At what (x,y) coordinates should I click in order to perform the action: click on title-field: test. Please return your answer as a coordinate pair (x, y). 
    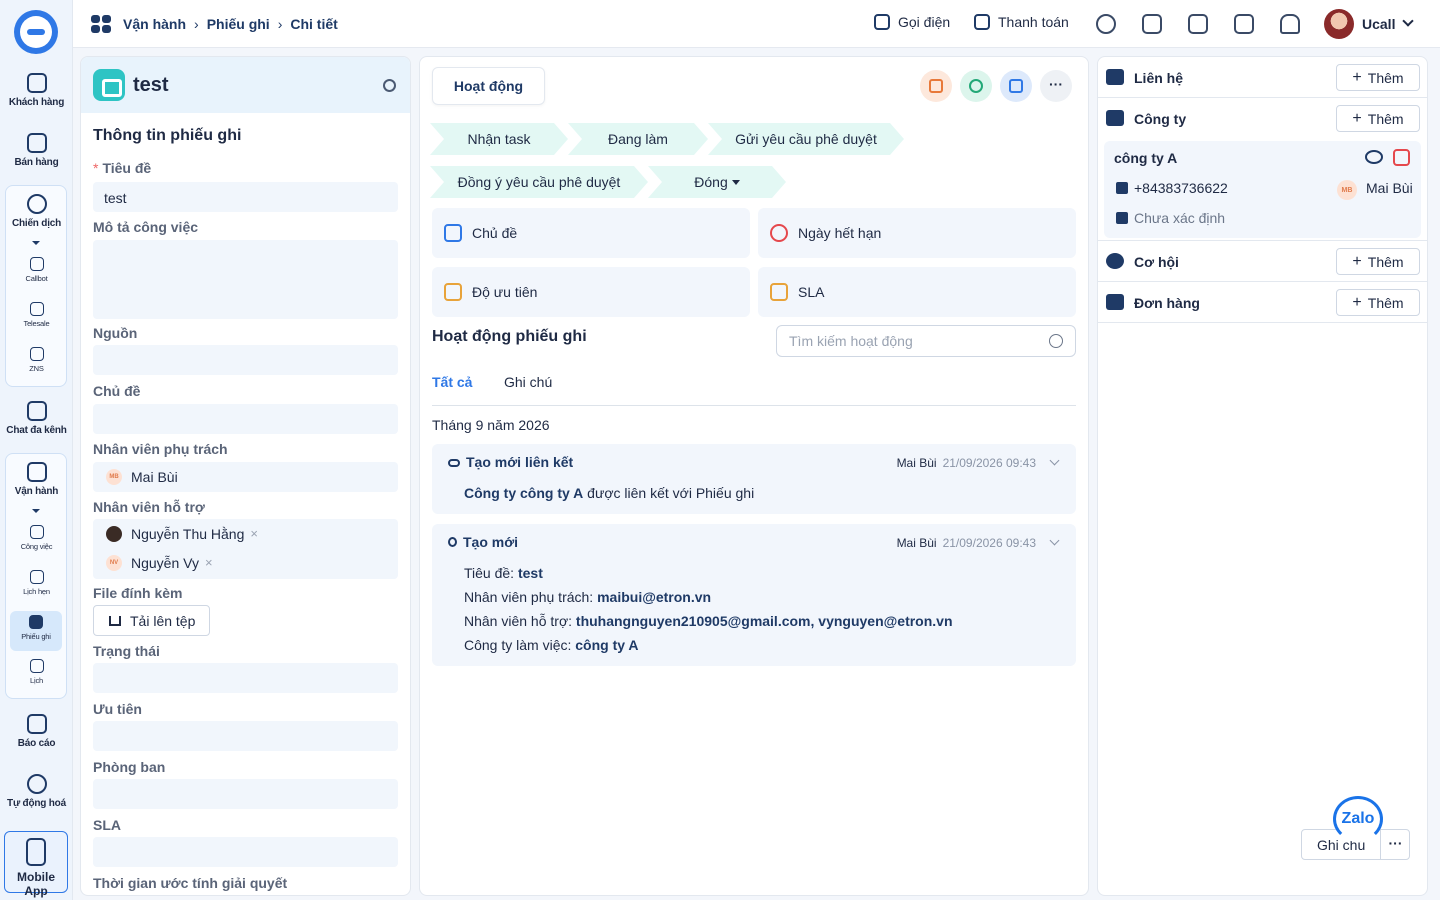
    Looking at the image, I should click on (245, 197).